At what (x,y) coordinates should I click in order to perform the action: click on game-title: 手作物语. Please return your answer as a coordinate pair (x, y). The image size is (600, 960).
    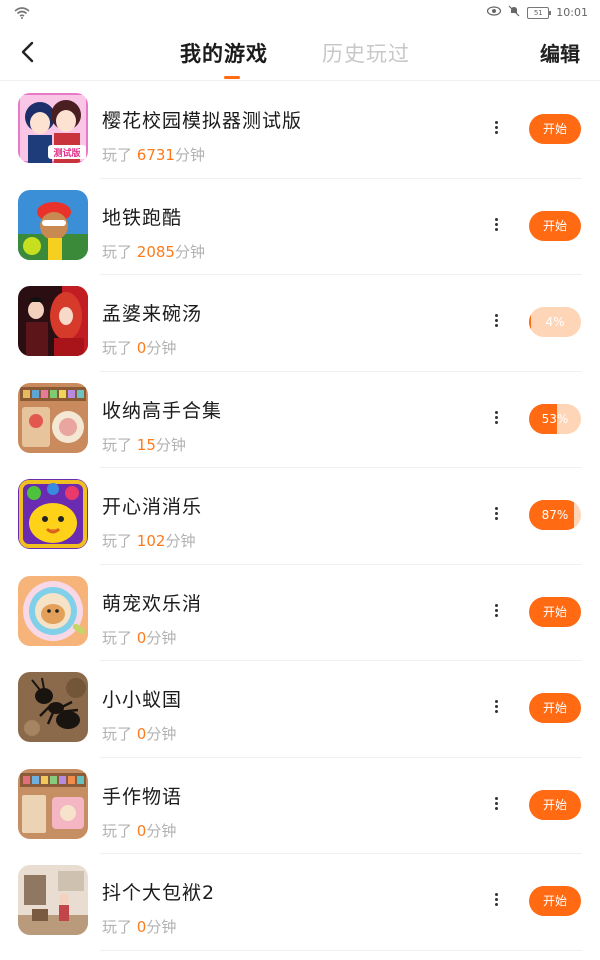
    Looking at the image, I should click on (142, 796).